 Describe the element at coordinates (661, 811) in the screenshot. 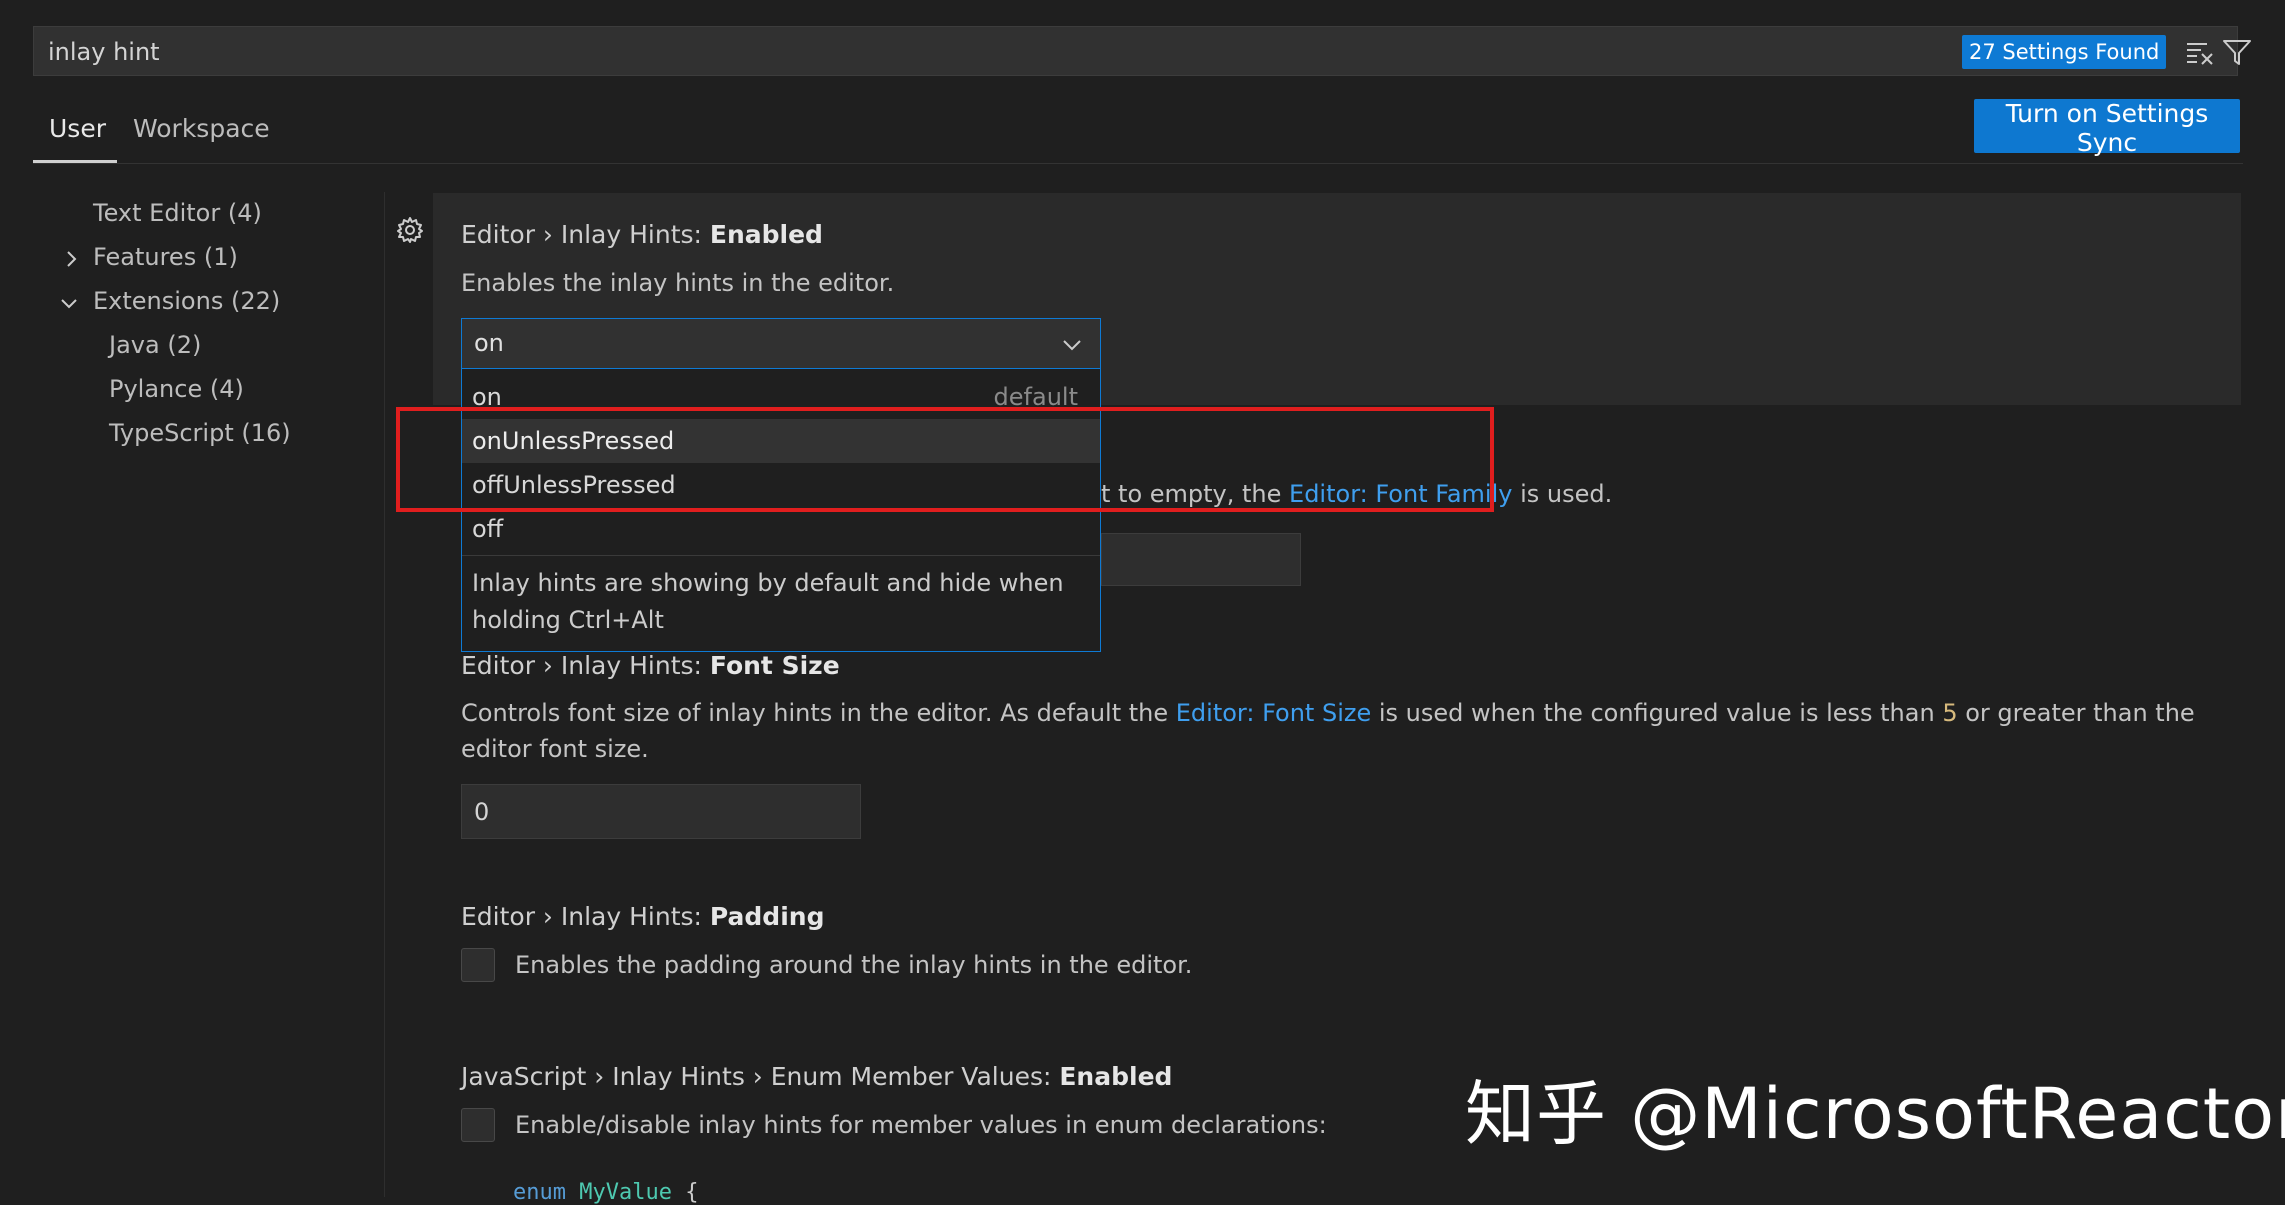

I see `font-size-input` at that location.